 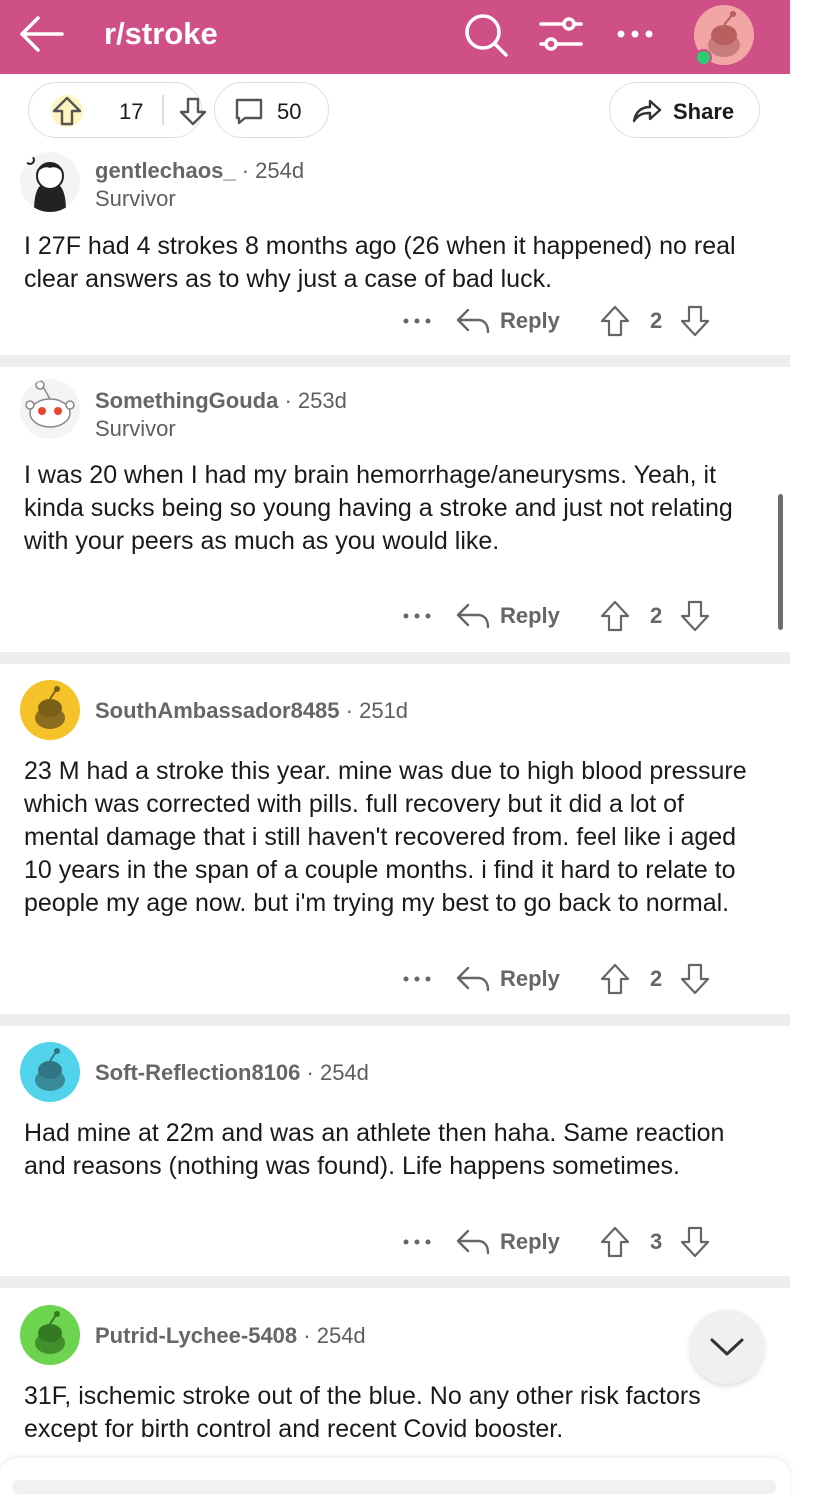 I want to click on share-arrow-icon, so click(x=647, y=111).